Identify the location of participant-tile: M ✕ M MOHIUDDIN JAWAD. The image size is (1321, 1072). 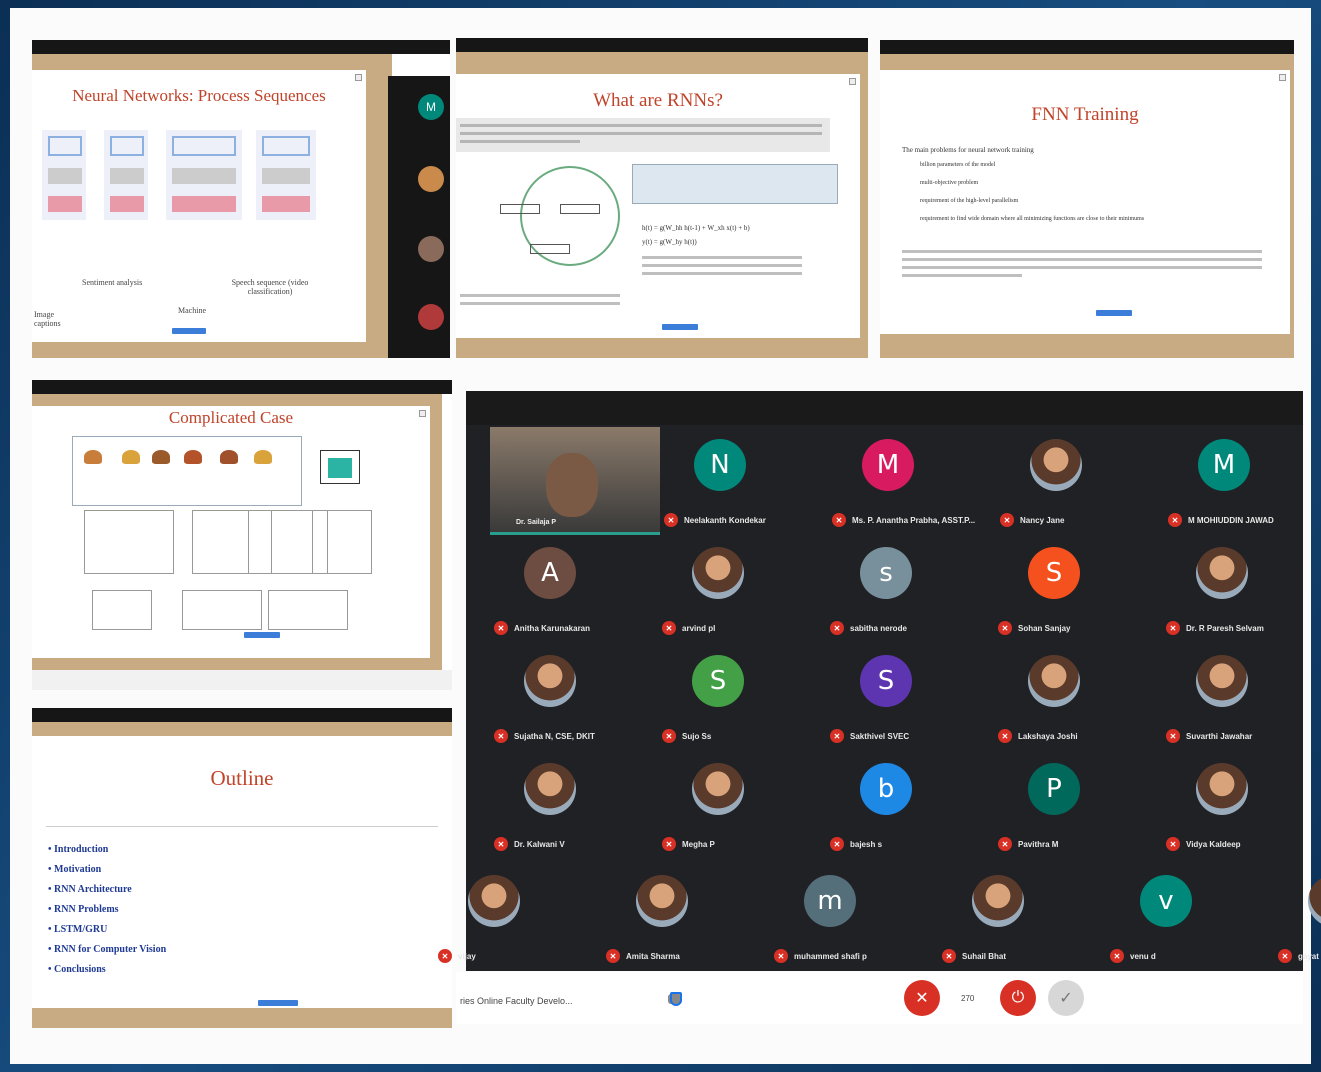
(1224, 481).